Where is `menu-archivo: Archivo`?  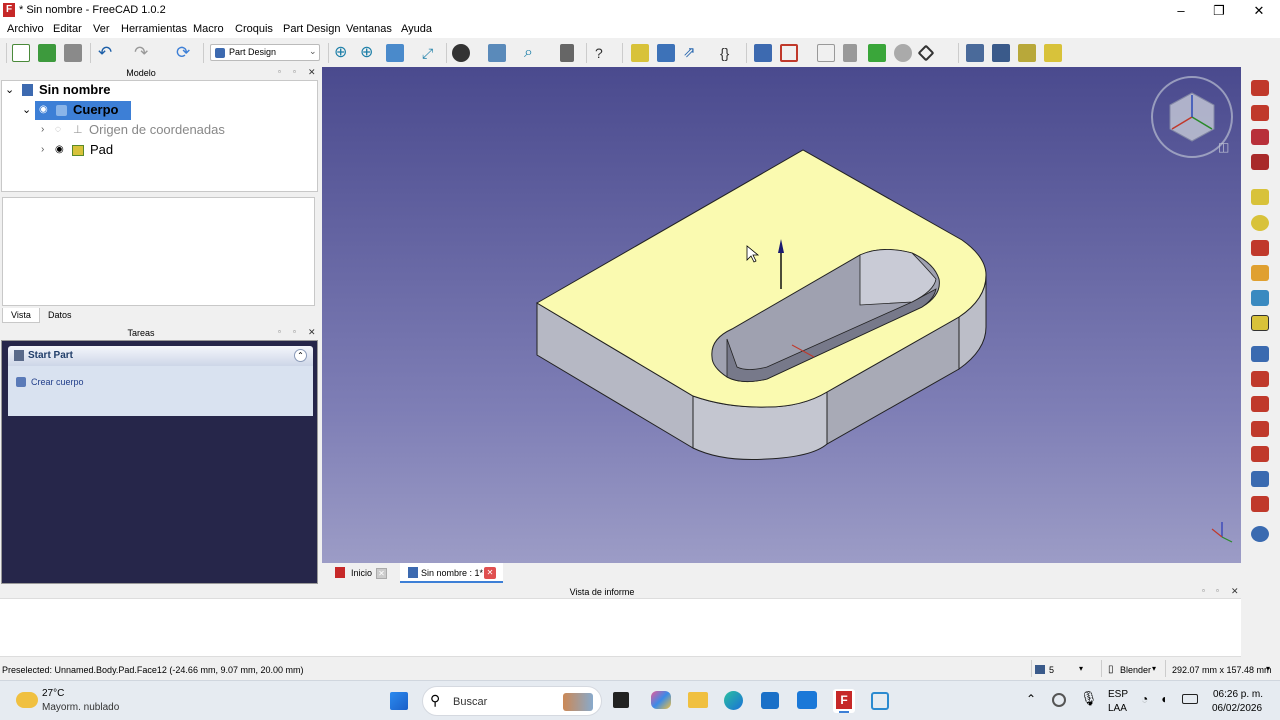
menu-archivo: Archivo is located at coordinates (25, 29).